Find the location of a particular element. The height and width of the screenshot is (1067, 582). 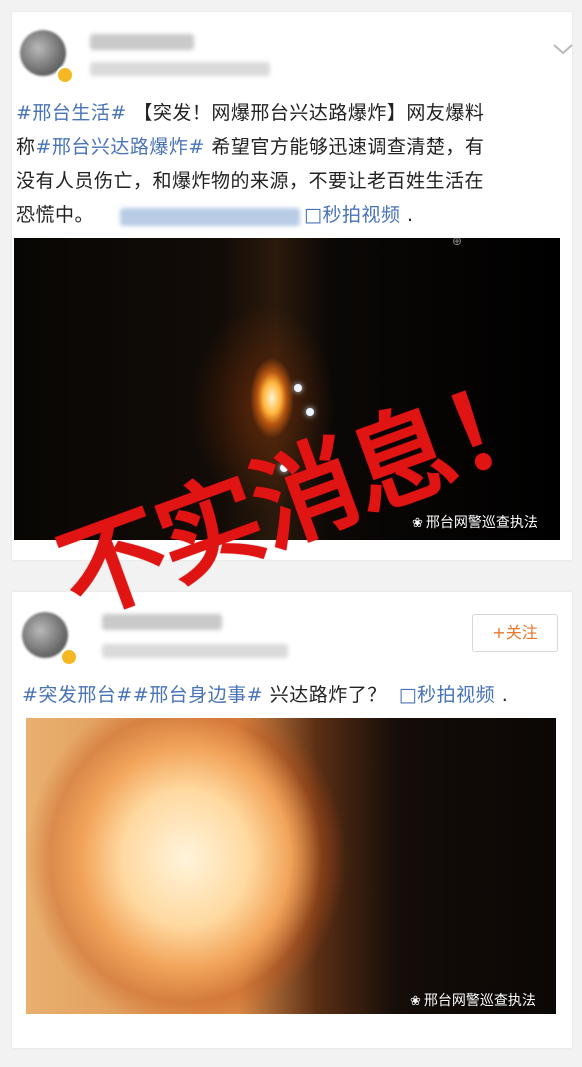

post-text-line-1: #邢台生活# 【突发！网爆邢台兴达路爆炸】网友爆料 is located at coordinates (292, 113).